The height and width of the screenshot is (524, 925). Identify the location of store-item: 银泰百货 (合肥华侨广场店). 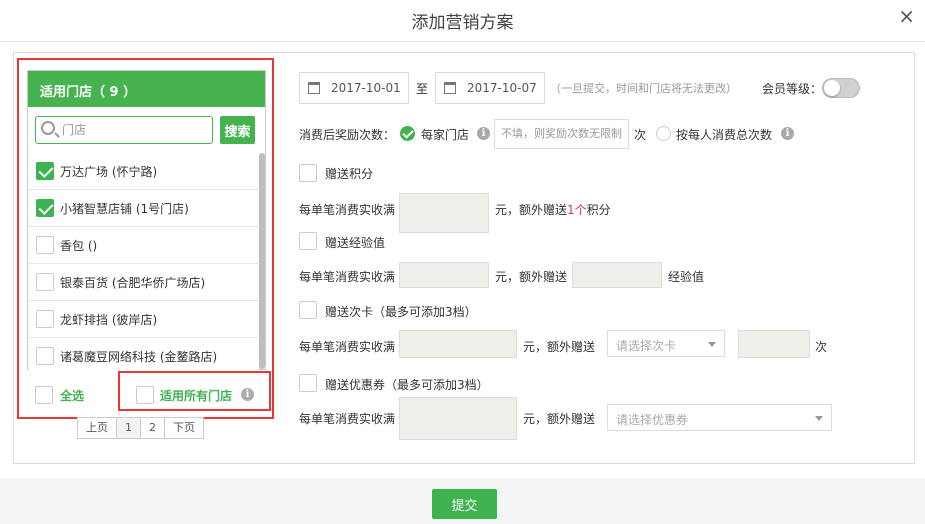
(143, 282).